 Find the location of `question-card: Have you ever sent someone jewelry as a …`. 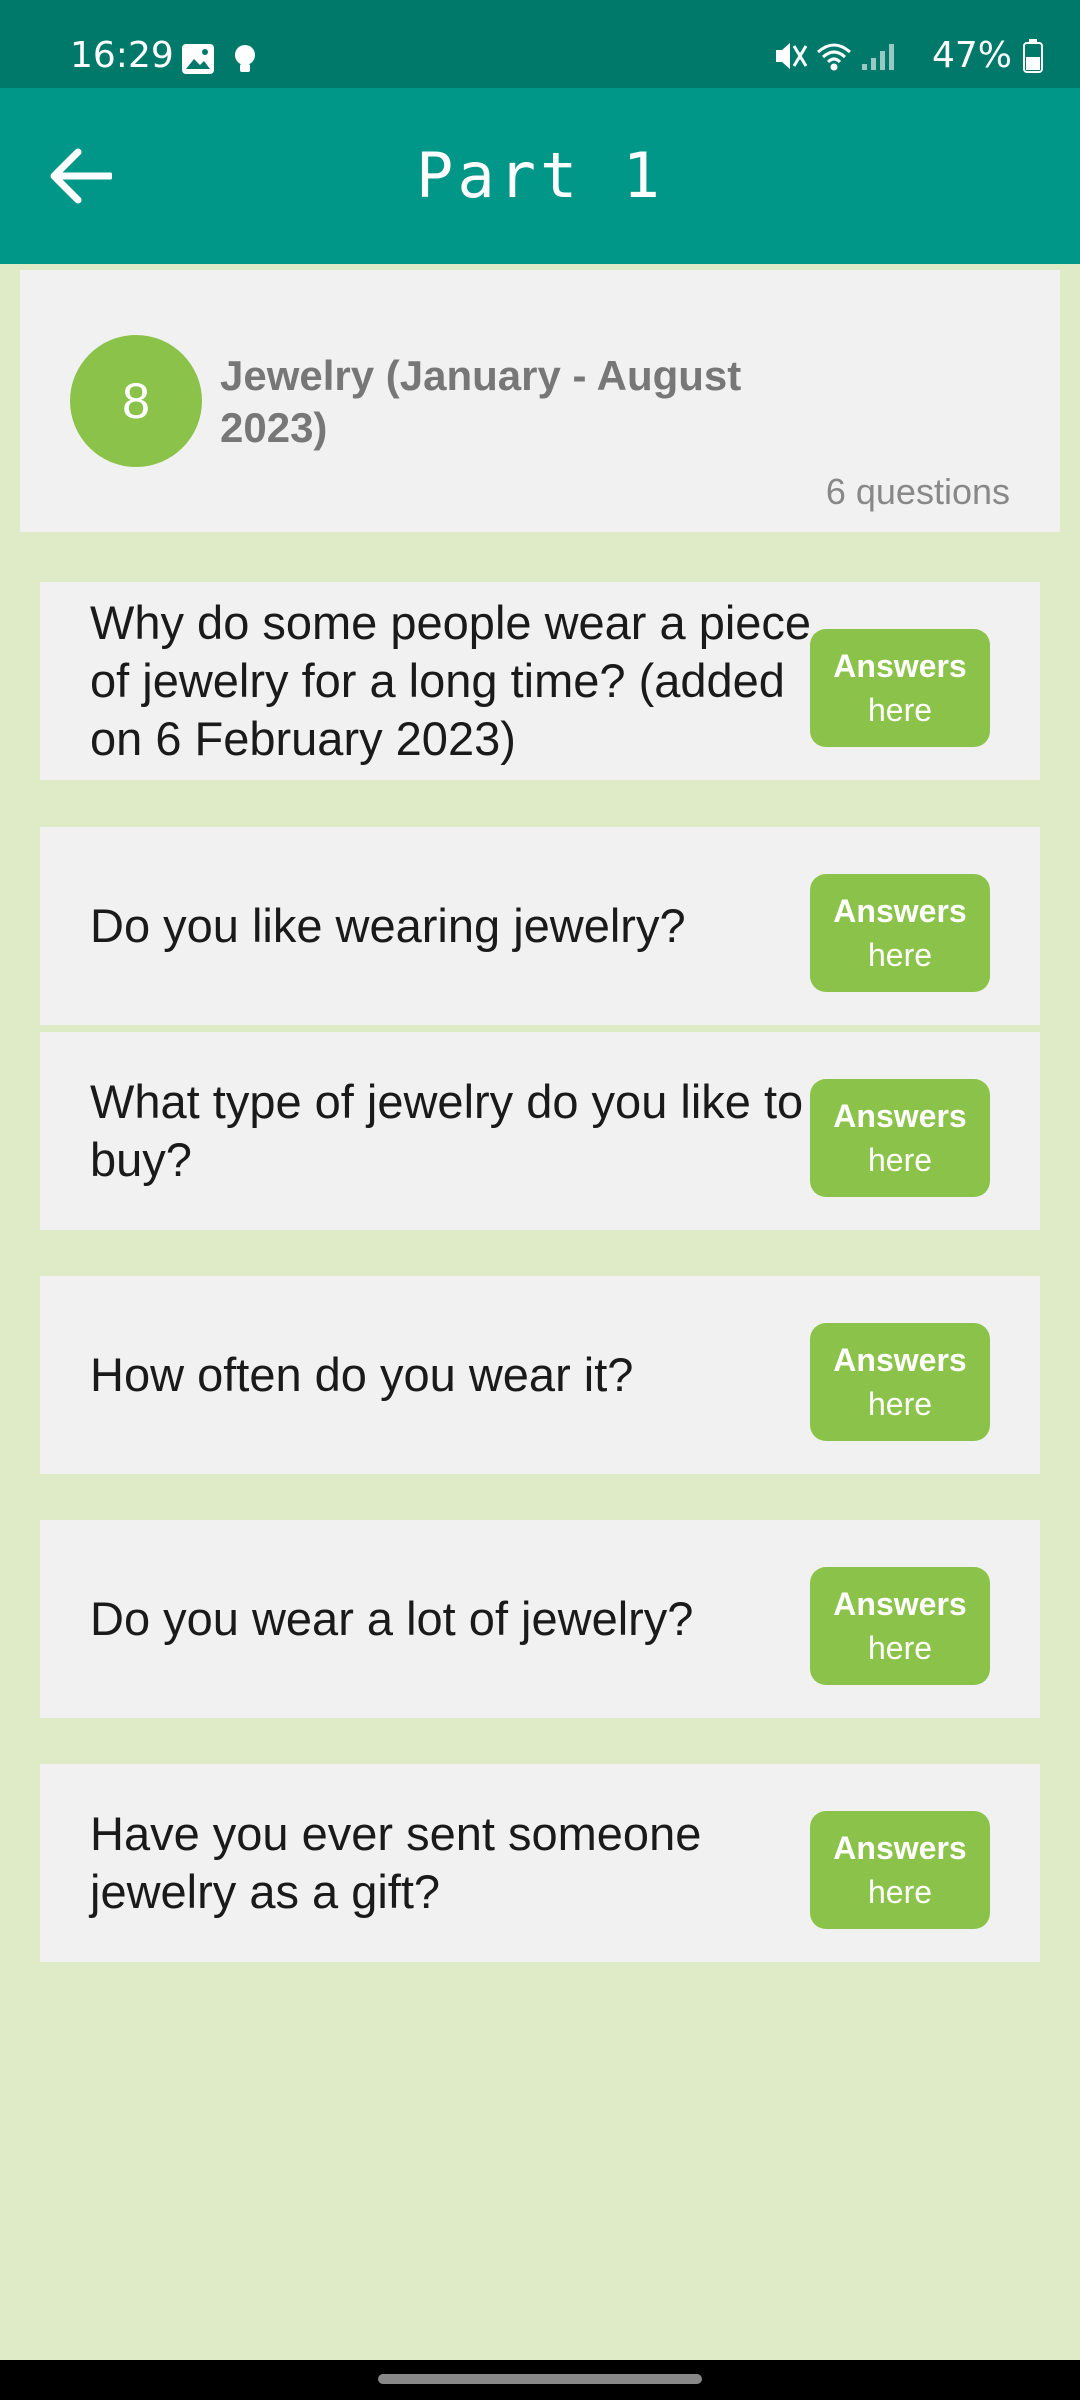

question-card: Have you ever sent someone jewelry as a … is located at coordinates (540, 1863).